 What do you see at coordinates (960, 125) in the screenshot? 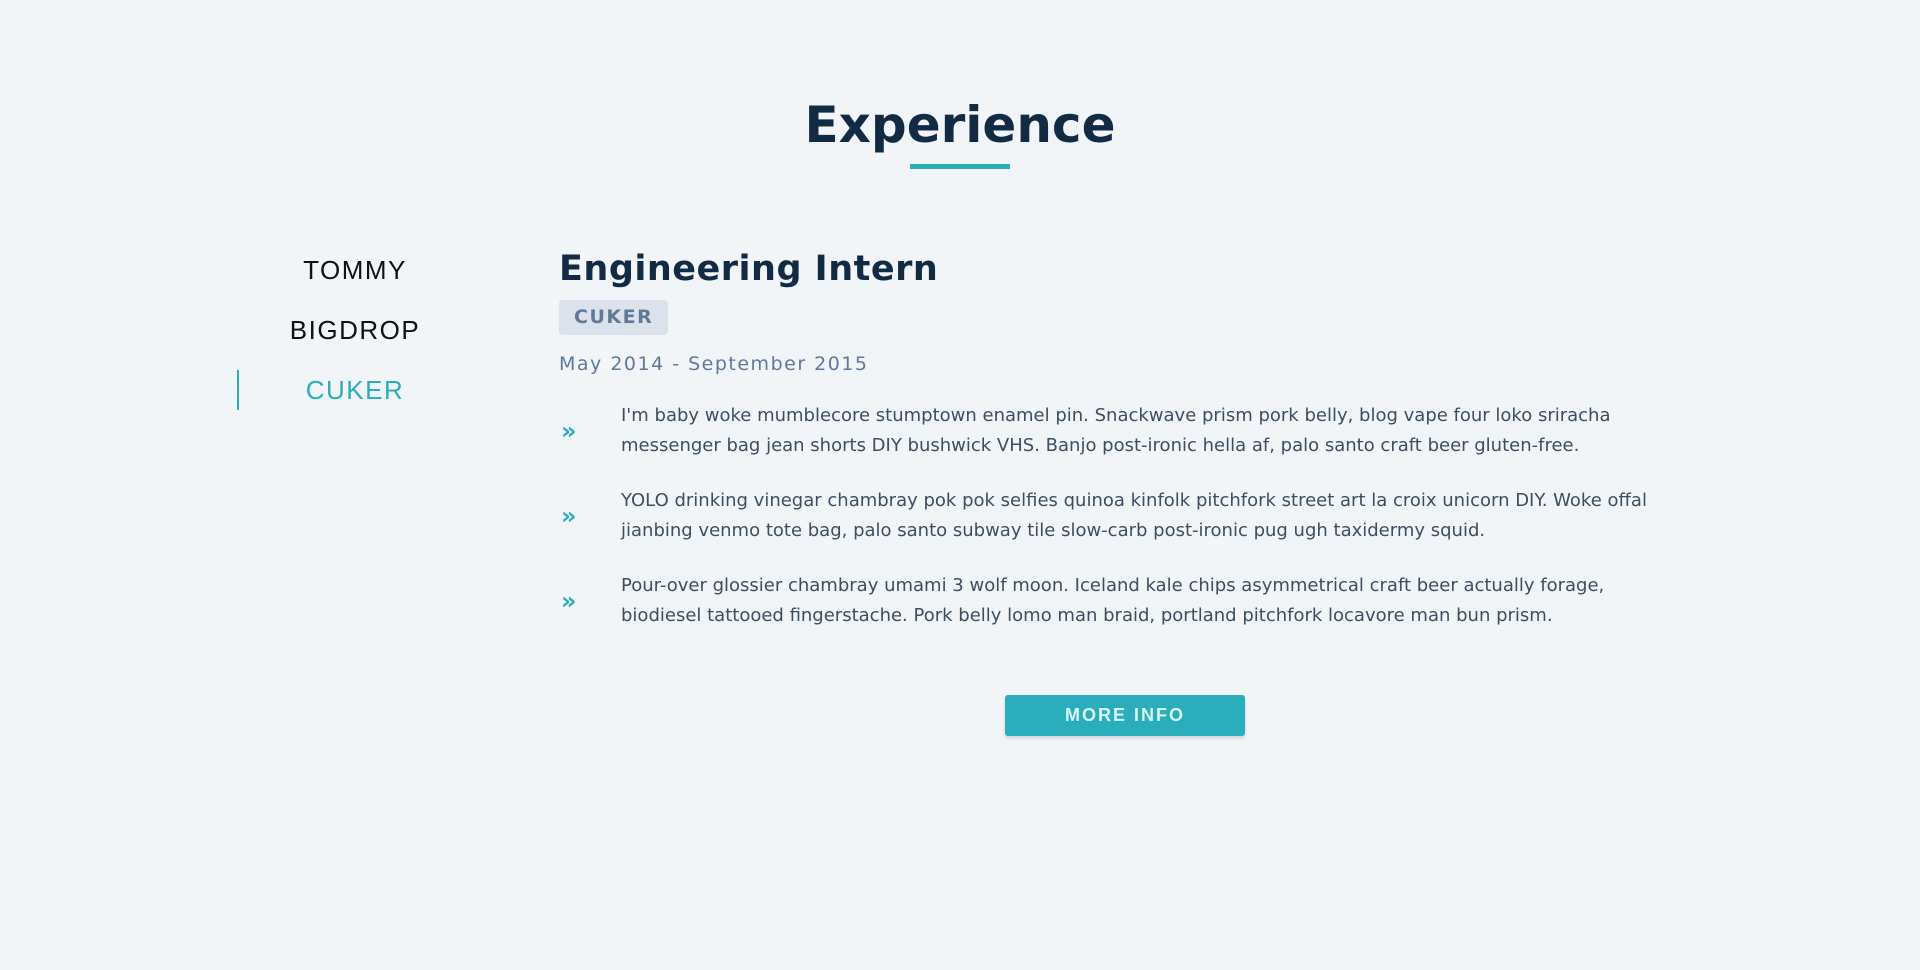
I see `section-title: Experience` at bounding box center [960, 125].